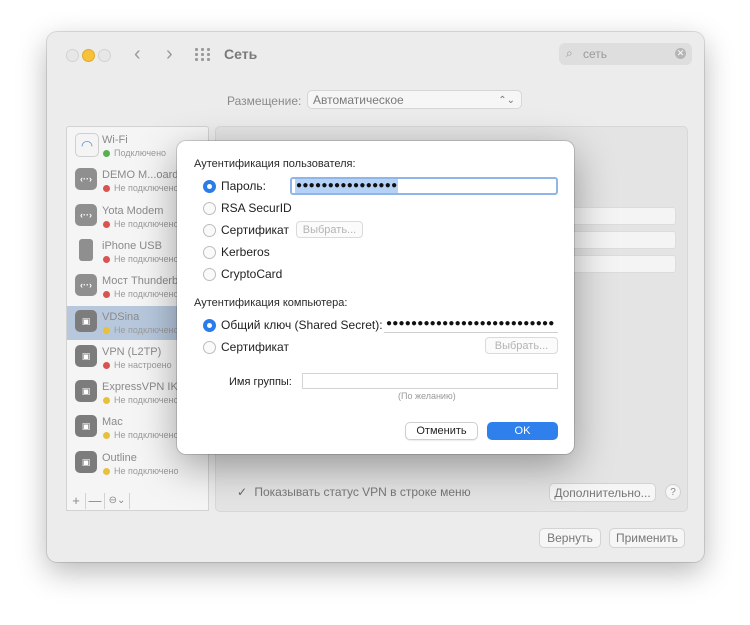 This screenshot has width=750, height=625. I want to click on close-window-button, so click(72, 55).